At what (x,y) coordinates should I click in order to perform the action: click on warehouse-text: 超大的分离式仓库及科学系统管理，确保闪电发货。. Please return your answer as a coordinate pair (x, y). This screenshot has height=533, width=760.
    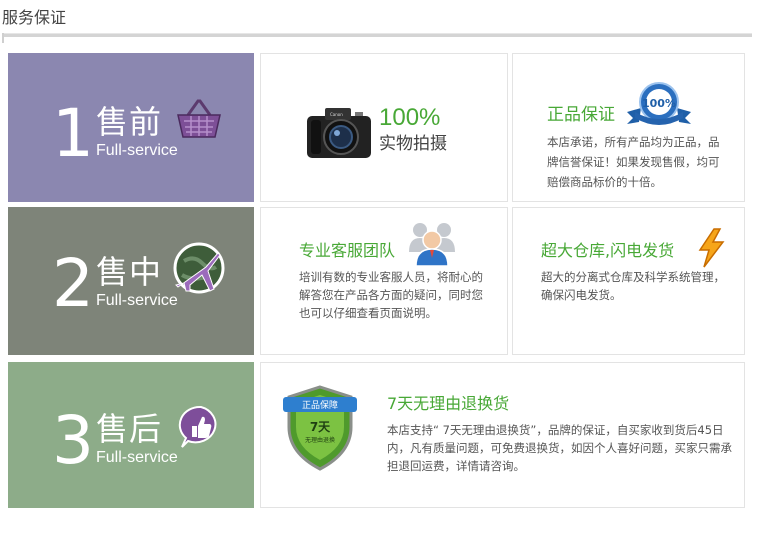
    Looking at the image, I should click on (633, 286).